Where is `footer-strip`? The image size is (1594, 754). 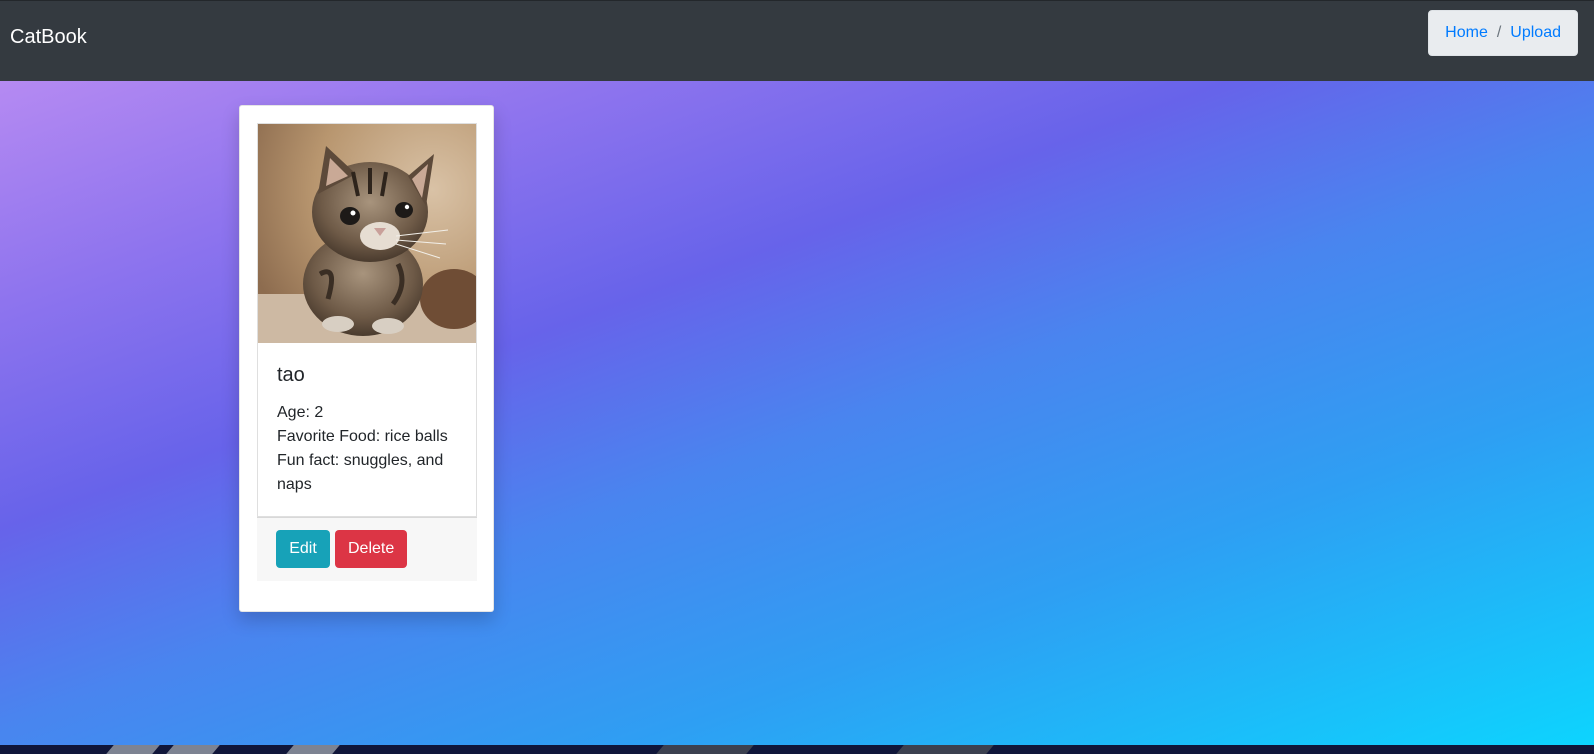 footer-strip is located at coordinates (797, 749).